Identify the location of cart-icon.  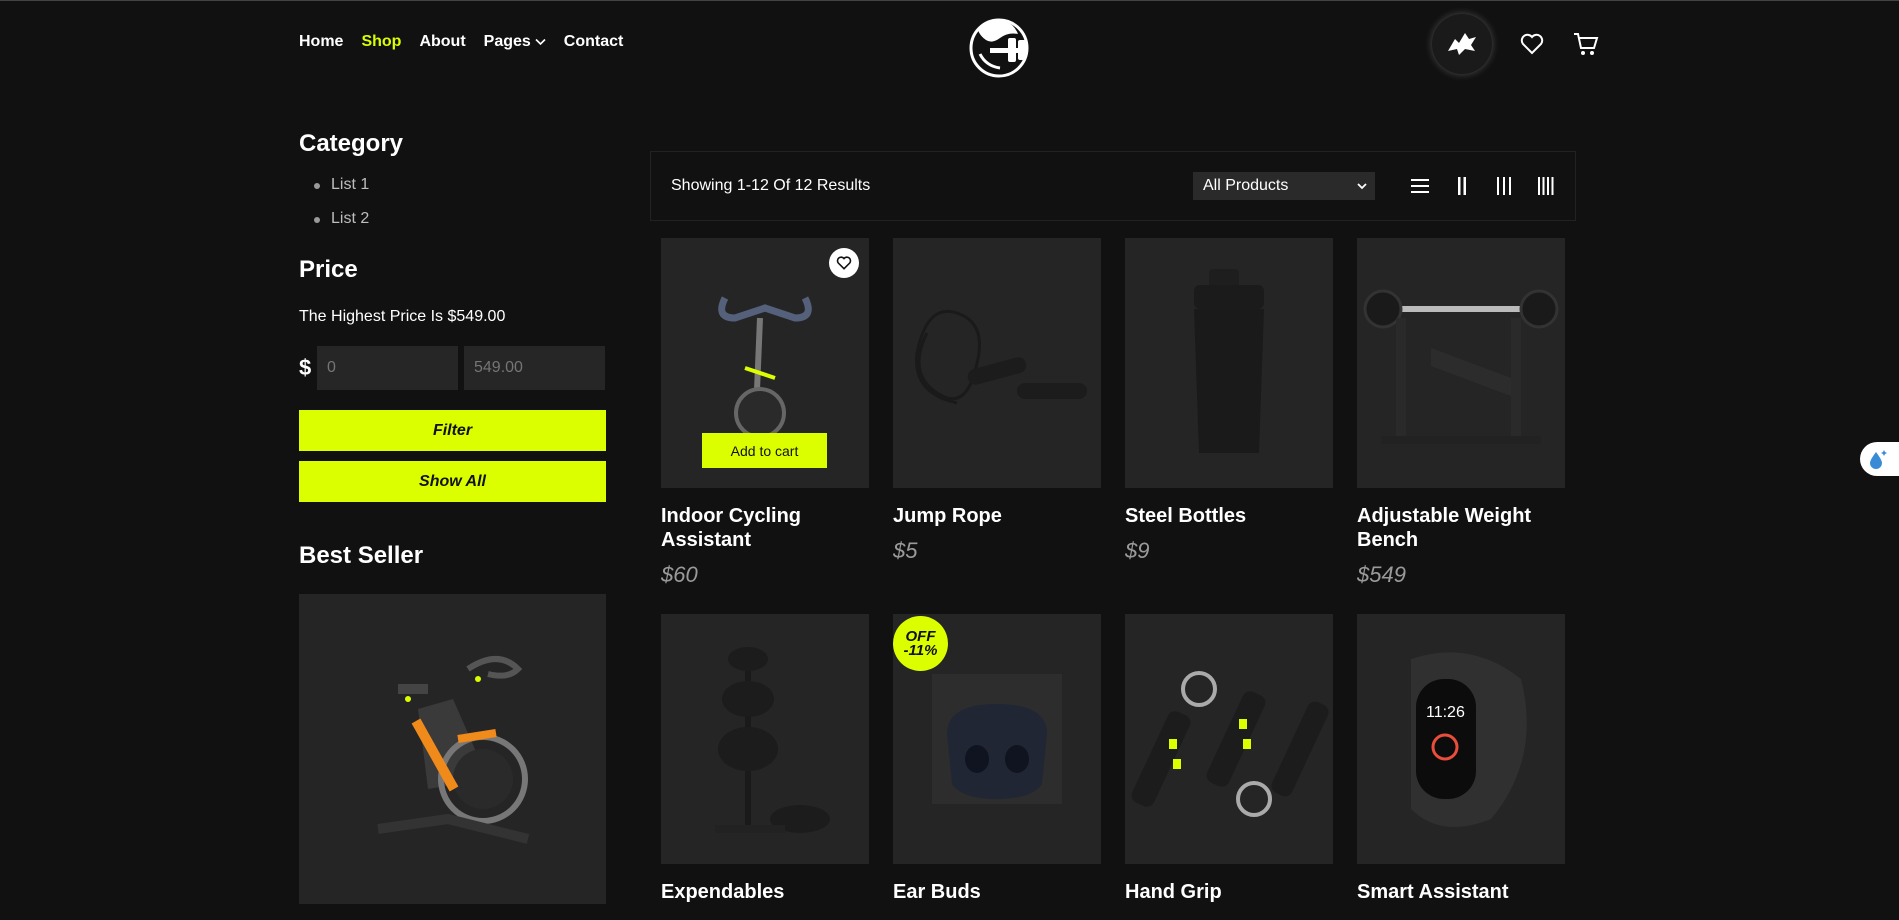
(1586, 44).